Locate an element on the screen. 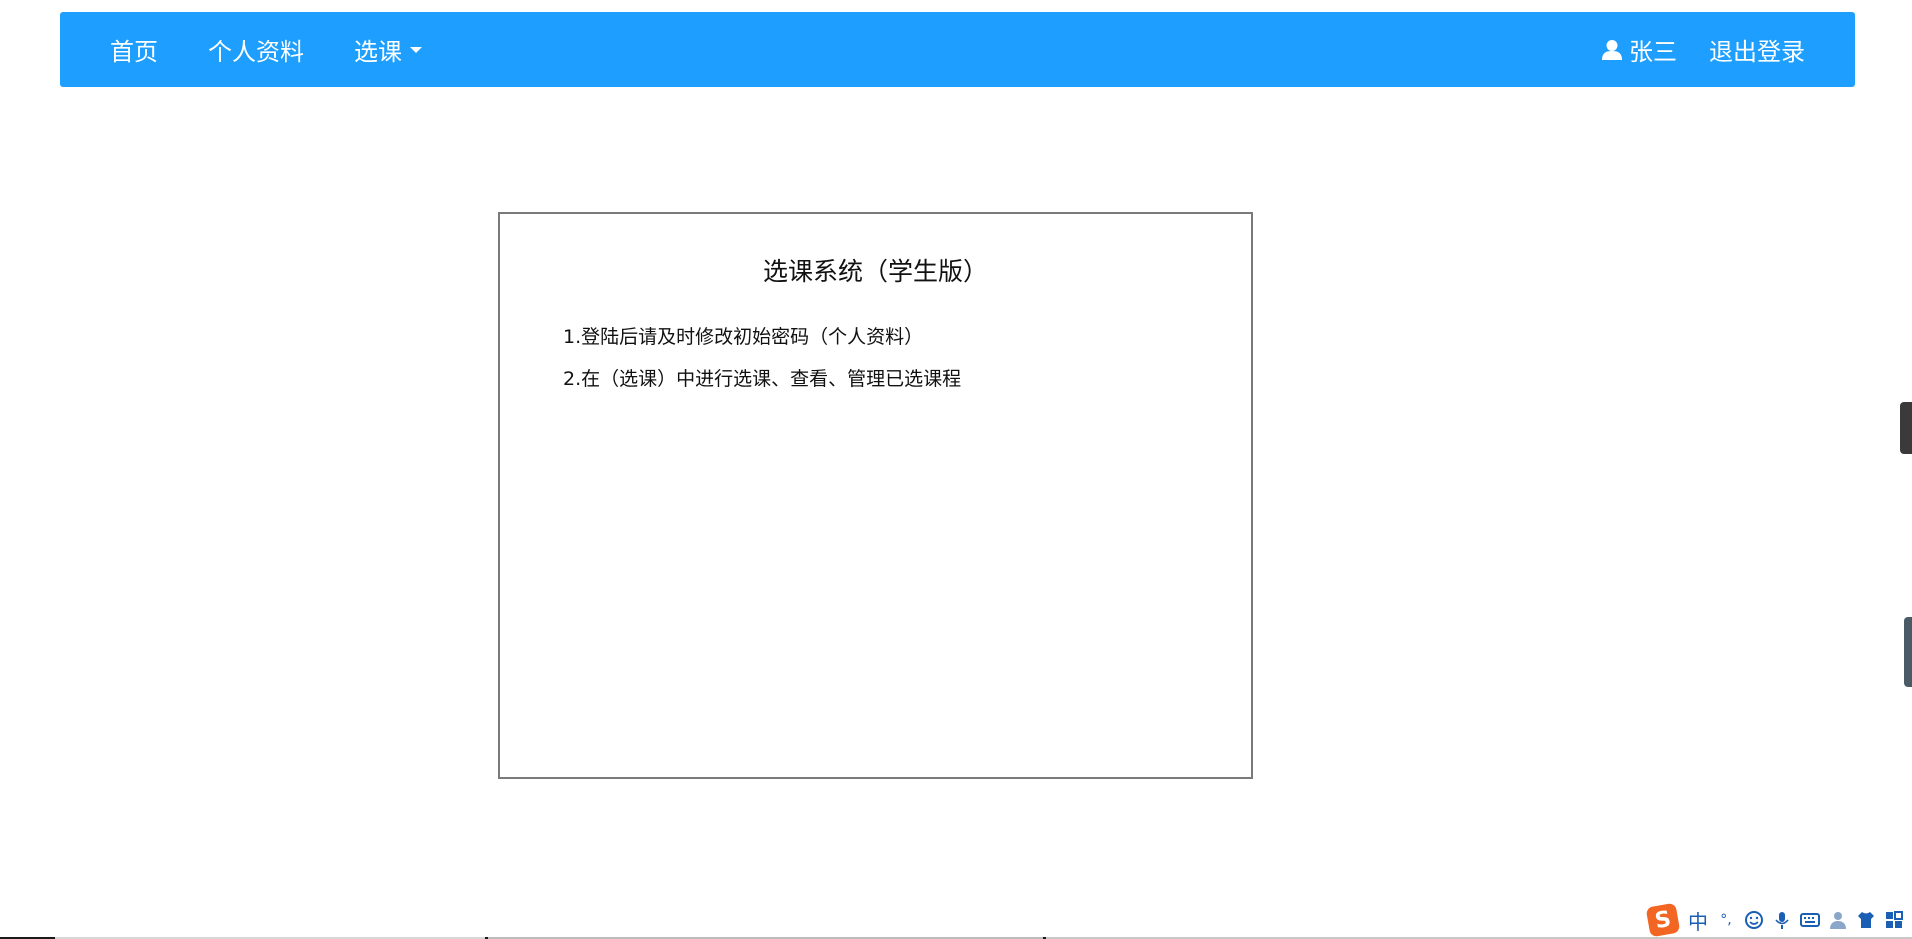 The image size is (1912, 939). microphone-icon is located at coordinates (1782, 920).